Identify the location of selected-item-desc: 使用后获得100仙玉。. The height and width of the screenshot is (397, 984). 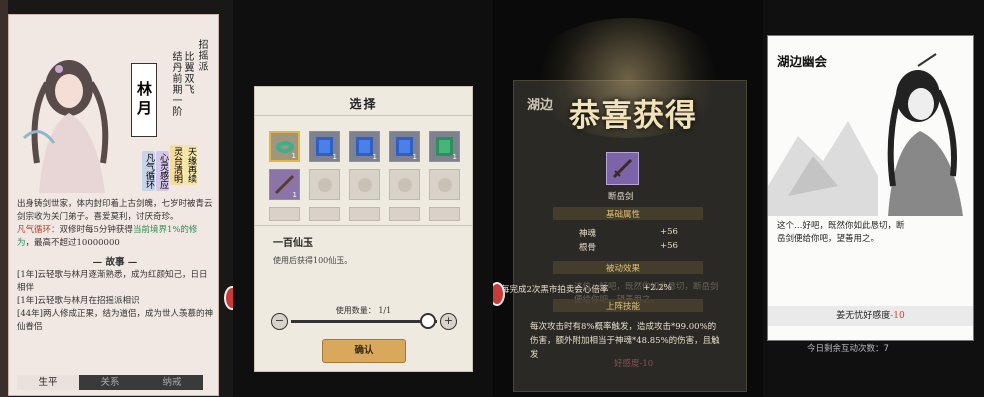
(313, 260).